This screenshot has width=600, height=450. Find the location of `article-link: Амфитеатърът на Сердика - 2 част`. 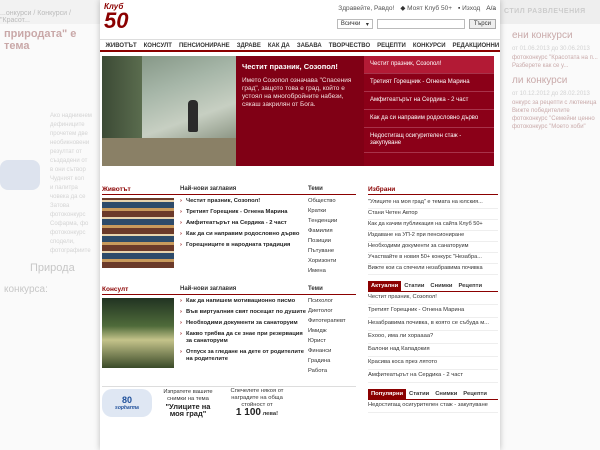

article-link: Амфитеатърът на Сердика - 2 част is located at coordinates (244, 223).